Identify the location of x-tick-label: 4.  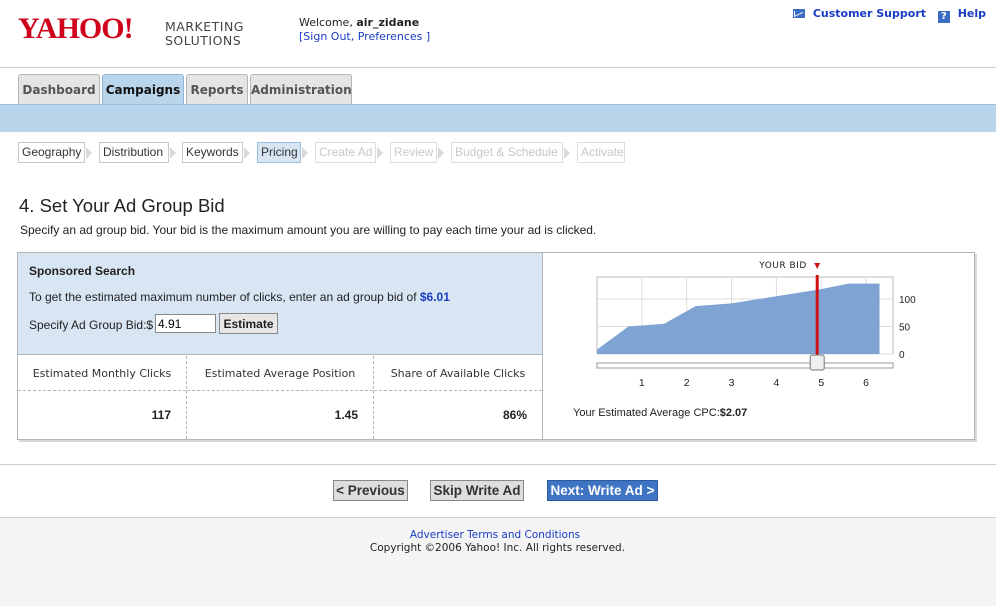
(776, 383).